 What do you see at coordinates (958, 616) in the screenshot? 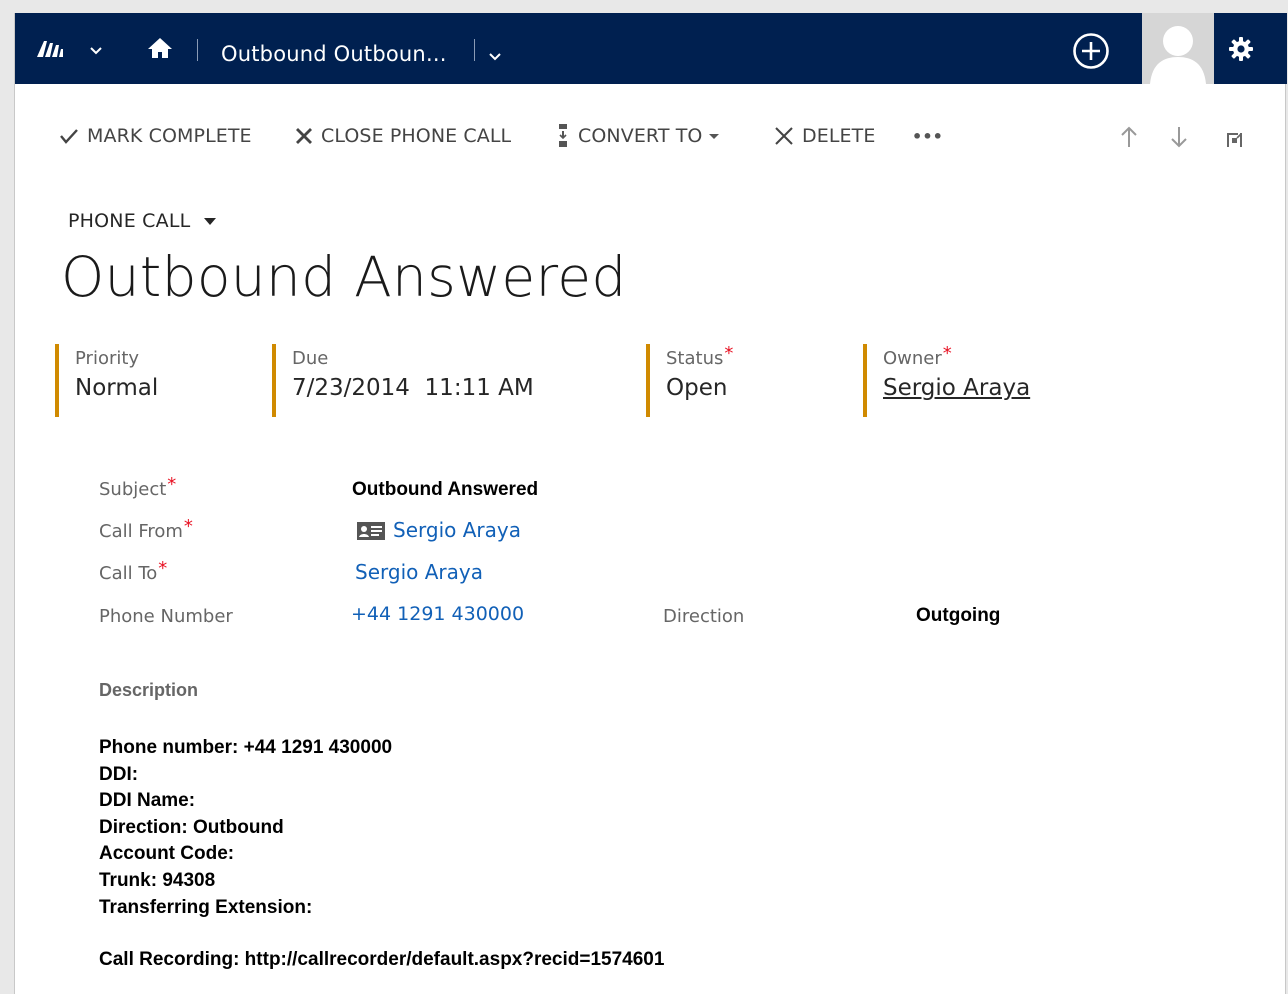
I see `direction-value: Outgoing` at bounding box center [958, 616].